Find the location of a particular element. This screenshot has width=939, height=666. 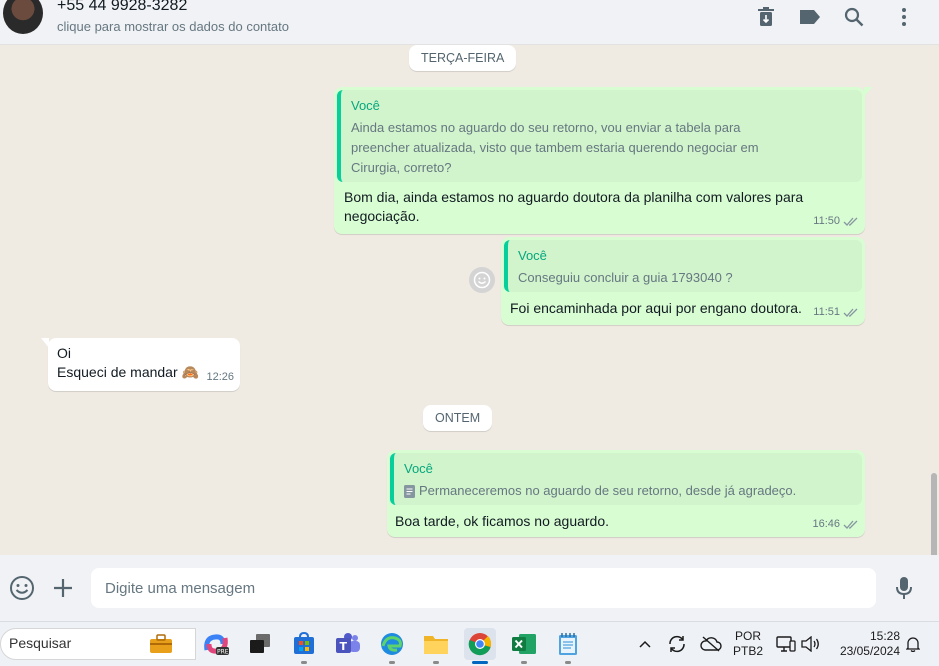

message-meta: 11:51 is located at coordinates (836, 312).